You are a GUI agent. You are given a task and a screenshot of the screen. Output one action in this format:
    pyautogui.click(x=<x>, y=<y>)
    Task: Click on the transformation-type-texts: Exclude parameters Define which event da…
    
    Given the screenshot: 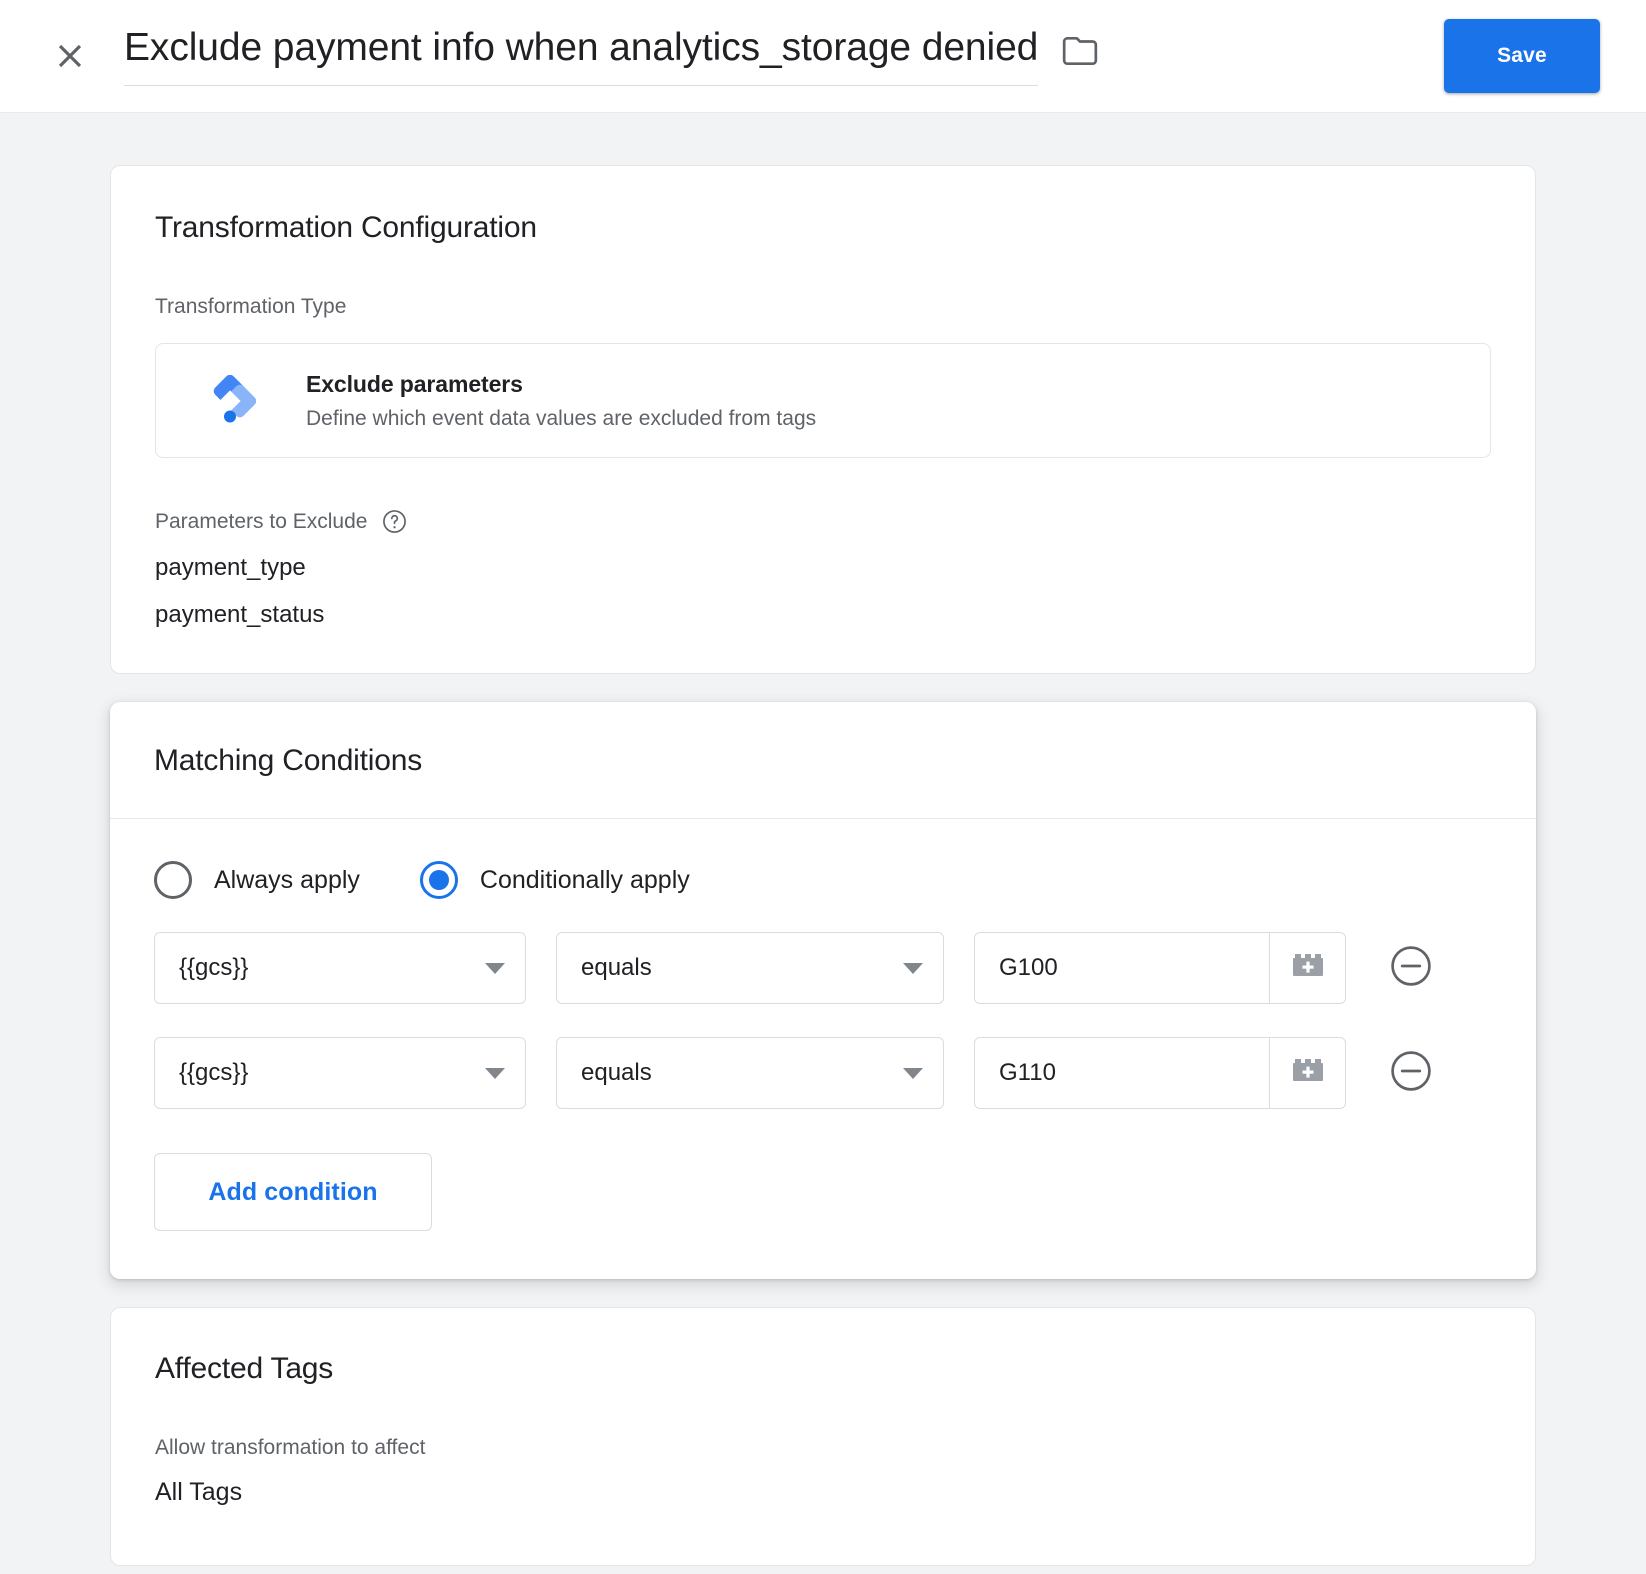 What is the action you would take?
    pyautogui.click(x=561, y=401)
    